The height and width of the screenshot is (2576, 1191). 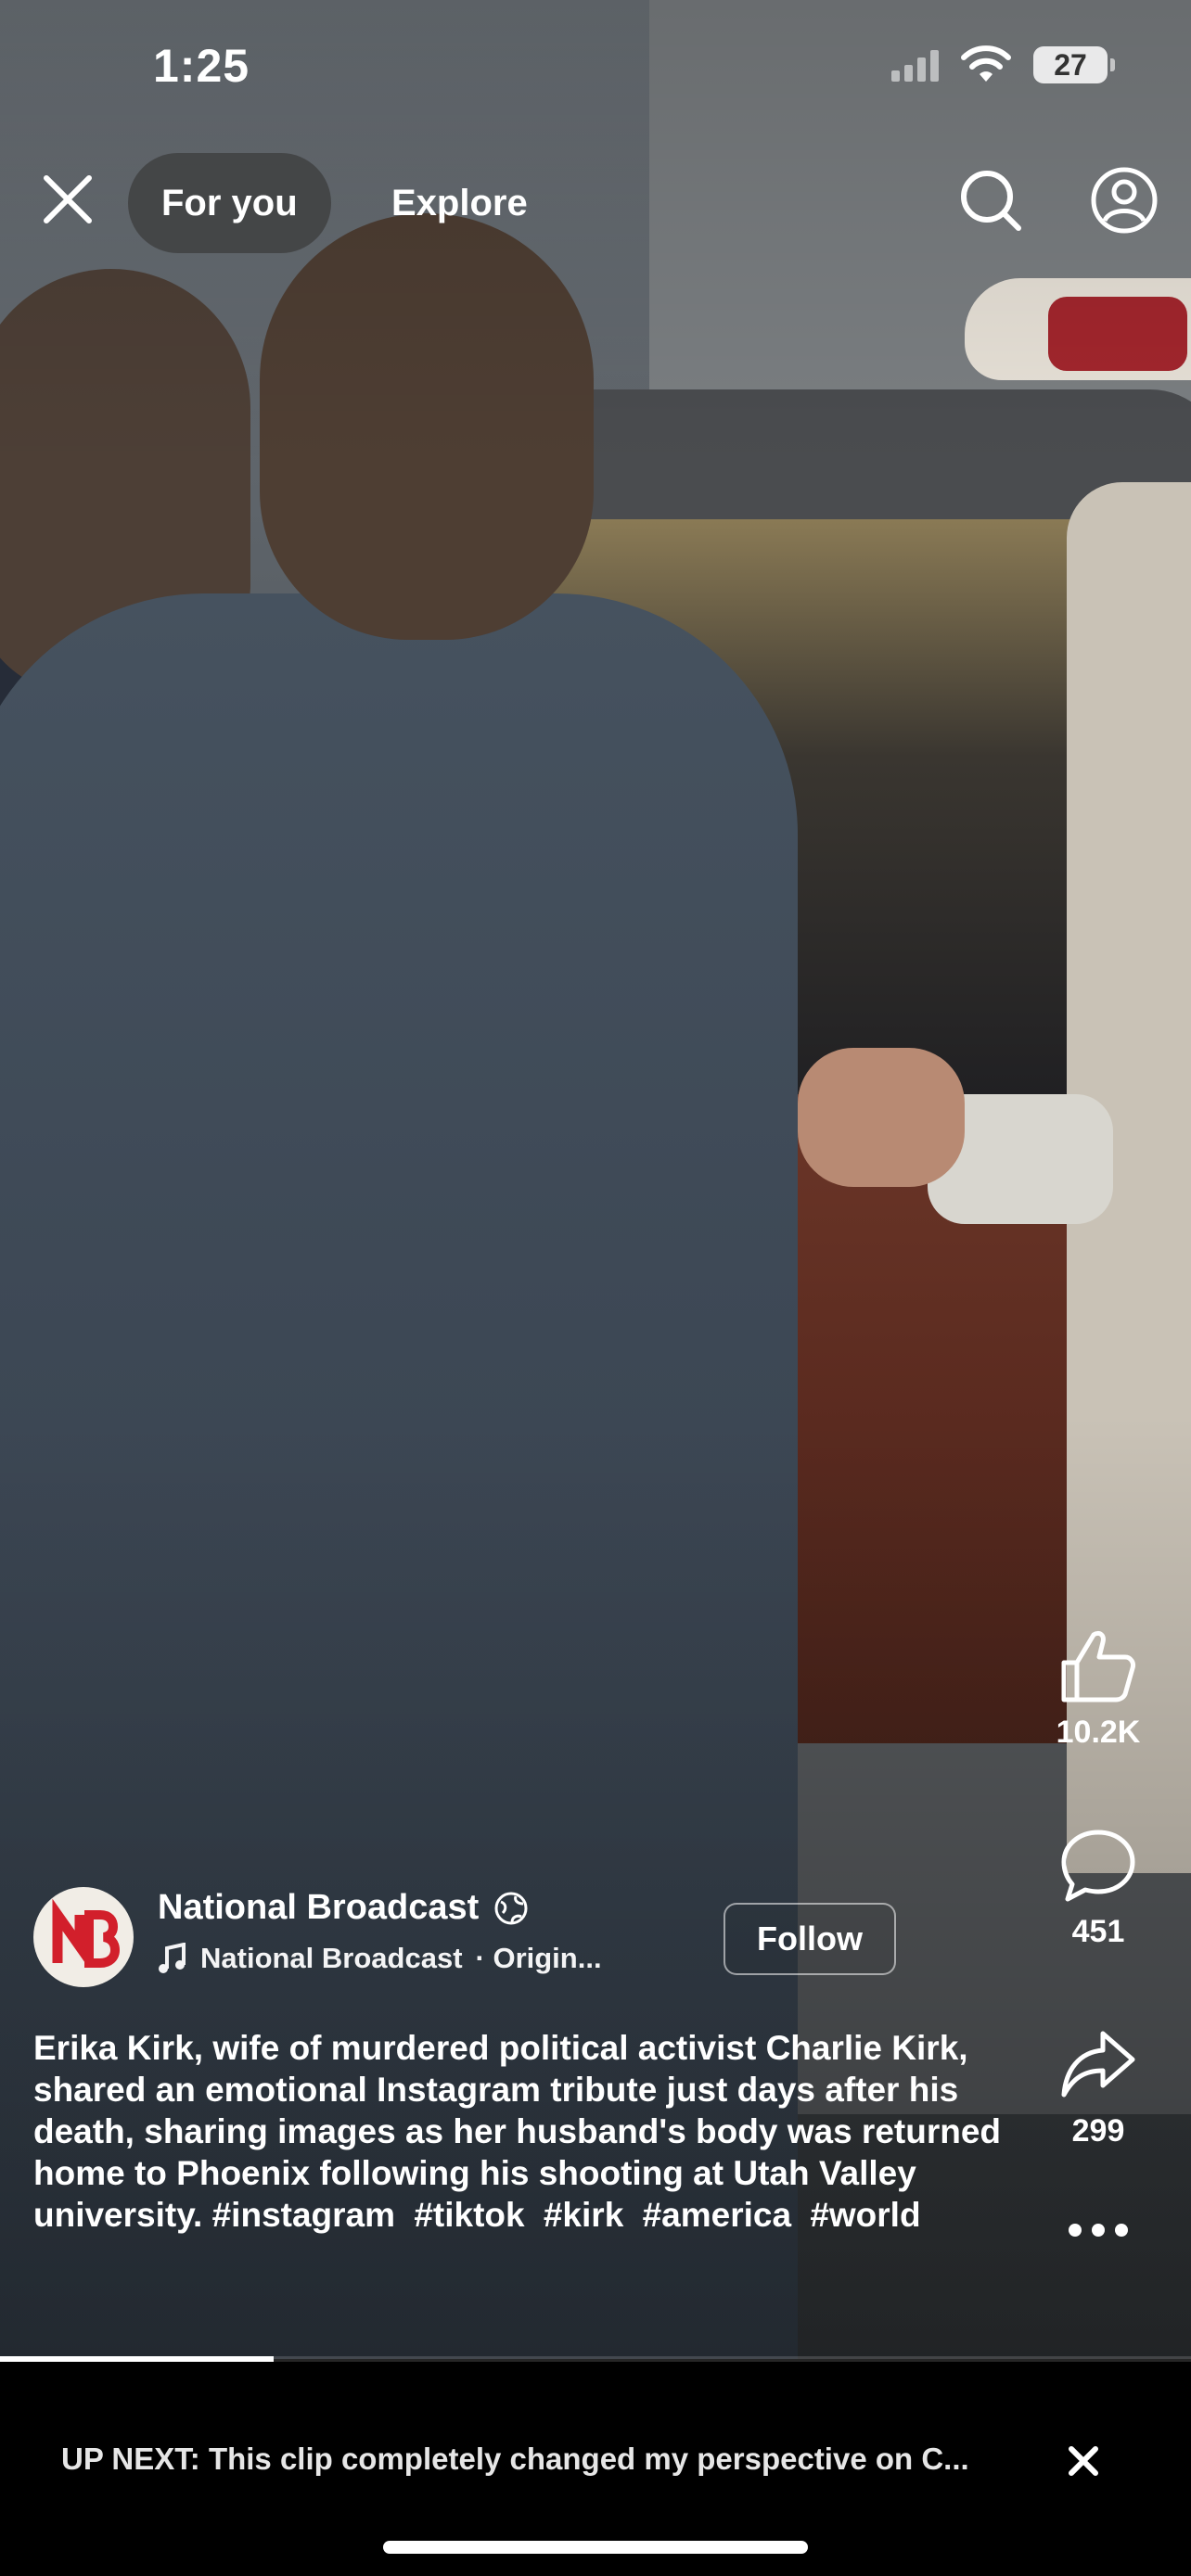 I want to click on search-icon, so click(x=990, y=201).